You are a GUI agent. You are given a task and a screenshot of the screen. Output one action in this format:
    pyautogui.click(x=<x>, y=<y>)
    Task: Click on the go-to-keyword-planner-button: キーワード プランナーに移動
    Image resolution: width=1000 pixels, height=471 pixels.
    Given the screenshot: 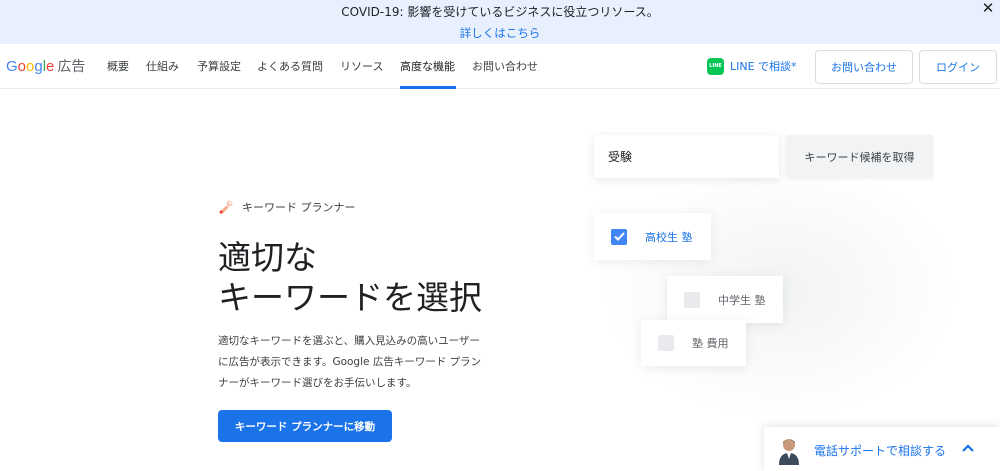 What is the action you would take?
    pyautogui.click(x=305, y=426)
    